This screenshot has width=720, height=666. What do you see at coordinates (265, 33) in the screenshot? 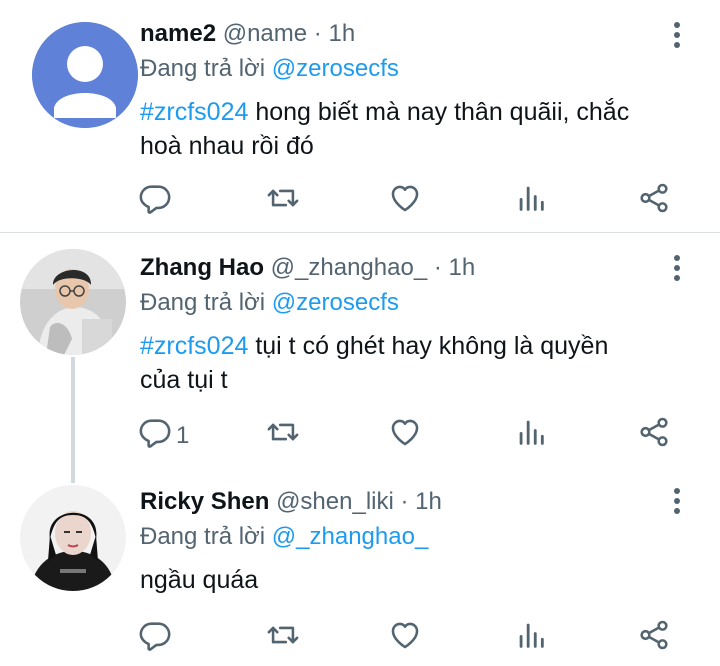
I see `handle: @name` at bounding box center [265, 33].